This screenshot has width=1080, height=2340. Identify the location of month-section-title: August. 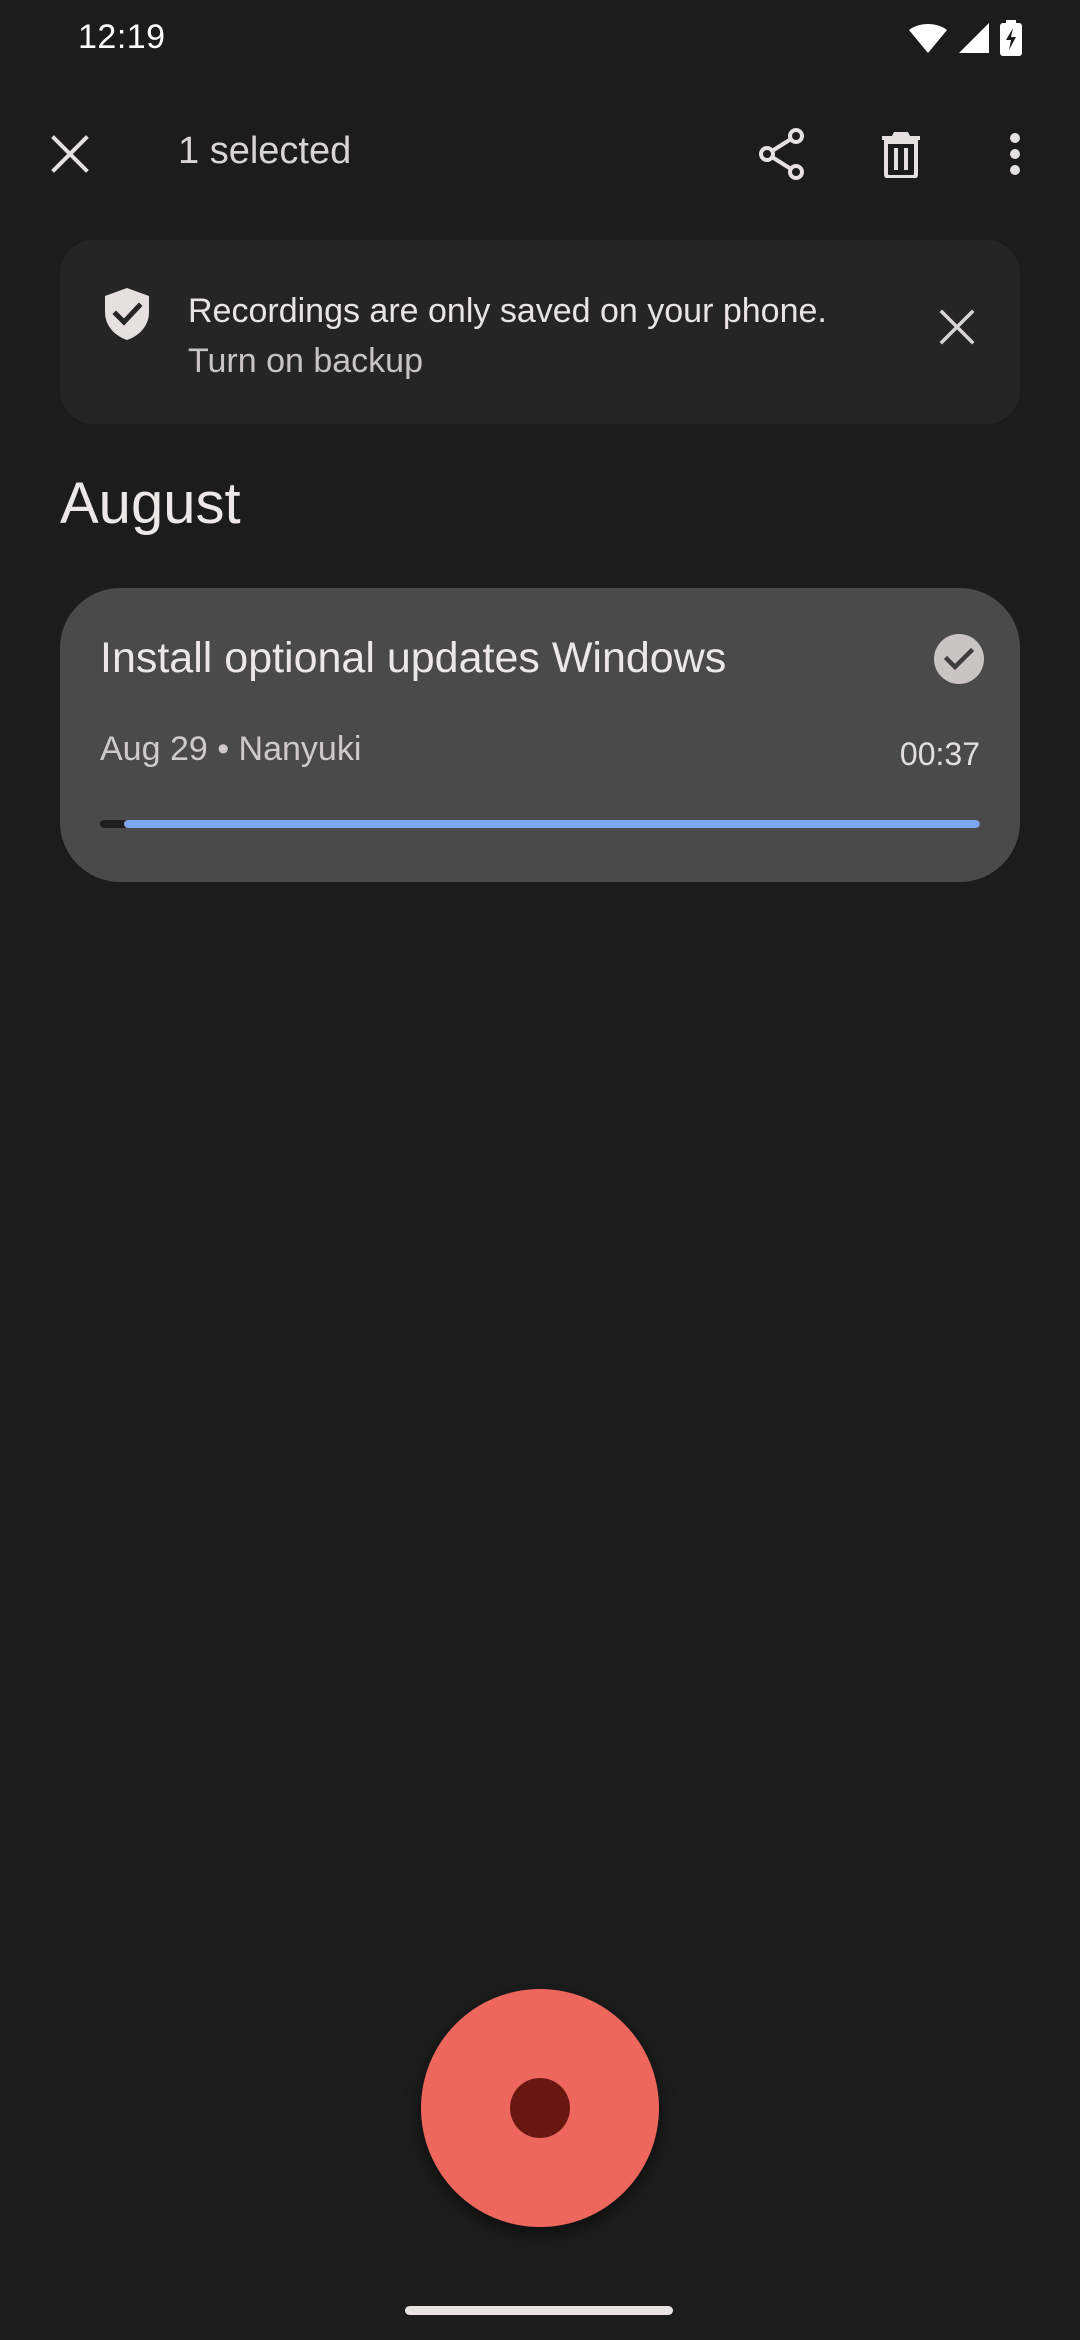
(150, 503).